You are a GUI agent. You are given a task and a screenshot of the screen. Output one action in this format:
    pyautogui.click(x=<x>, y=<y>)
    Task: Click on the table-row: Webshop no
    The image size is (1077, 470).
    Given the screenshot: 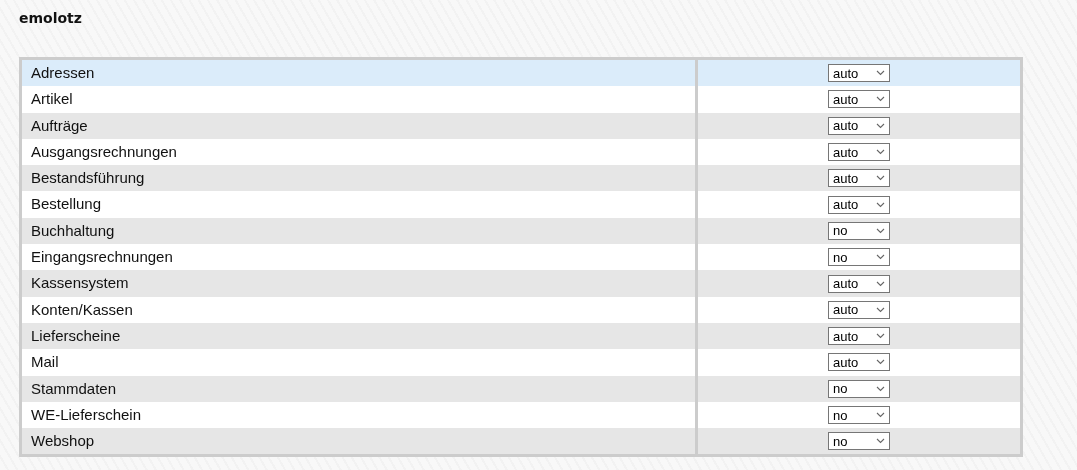 What is the action you would take?
    pyautogui.click(x=521, y=441)
    